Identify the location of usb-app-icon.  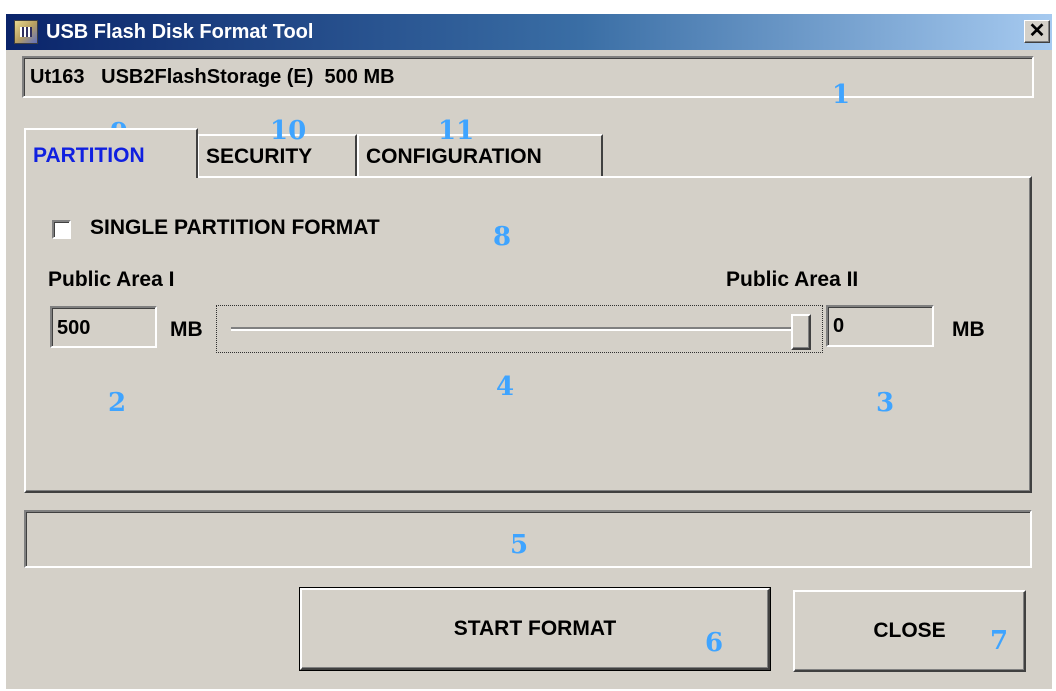
(26, 32).